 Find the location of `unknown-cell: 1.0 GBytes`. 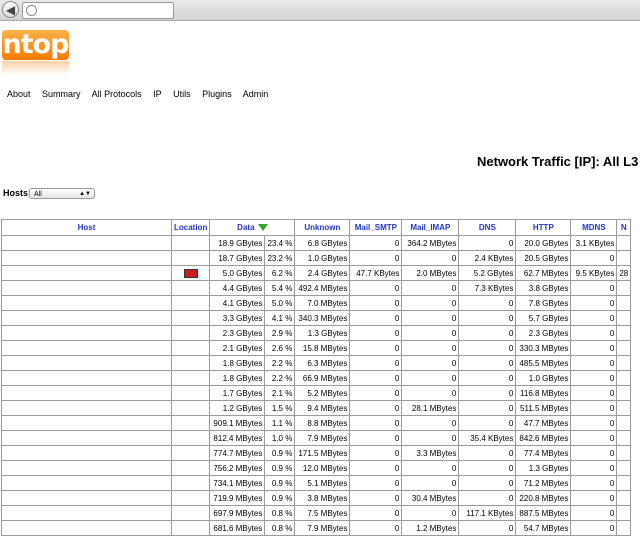

unknown-cell: 1.0 GBytes is located at coordinates (322, 258).